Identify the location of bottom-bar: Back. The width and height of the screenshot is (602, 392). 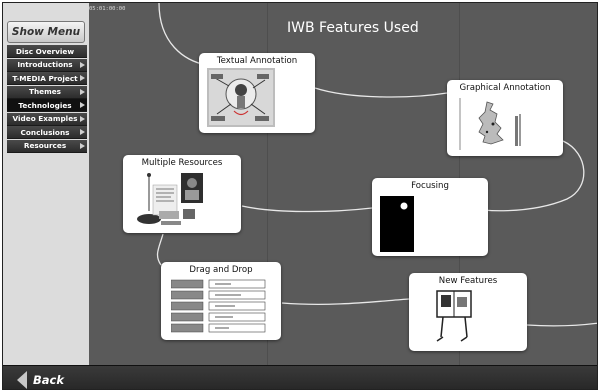
(300, 377).